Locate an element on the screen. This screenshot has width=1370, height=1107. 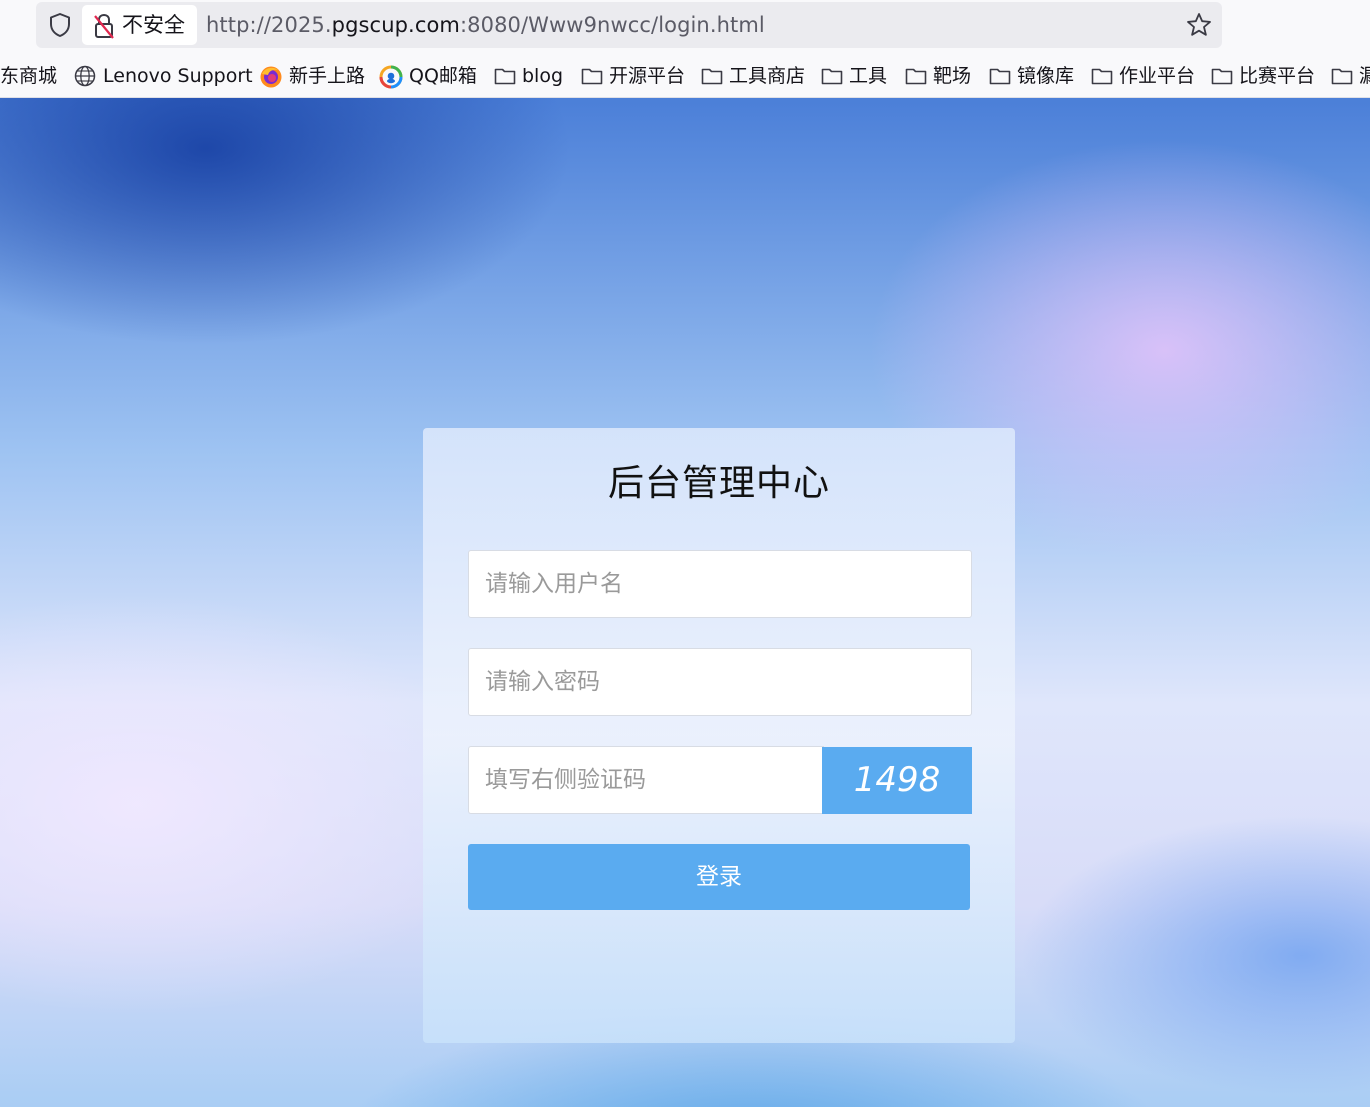
bookmark-label: 新手上路 is located at coordinates (327, 76).